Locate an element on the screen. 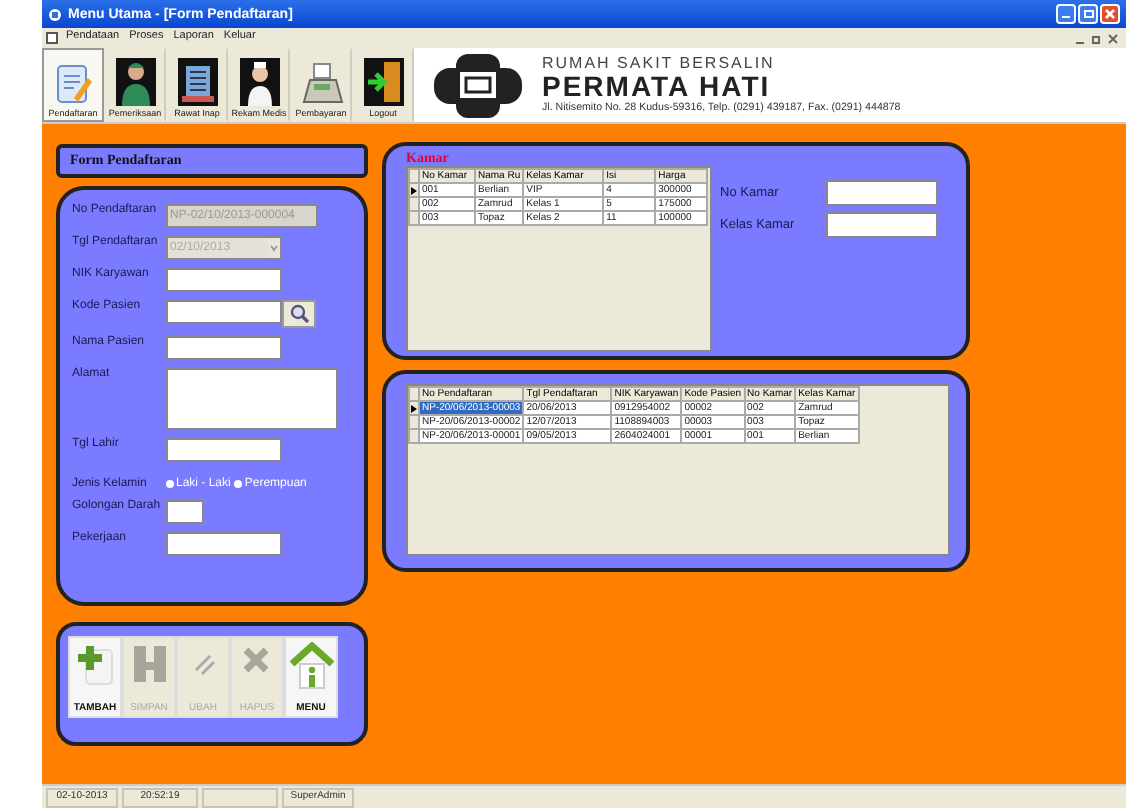  plus-icon is located at coordinates (95, 664).